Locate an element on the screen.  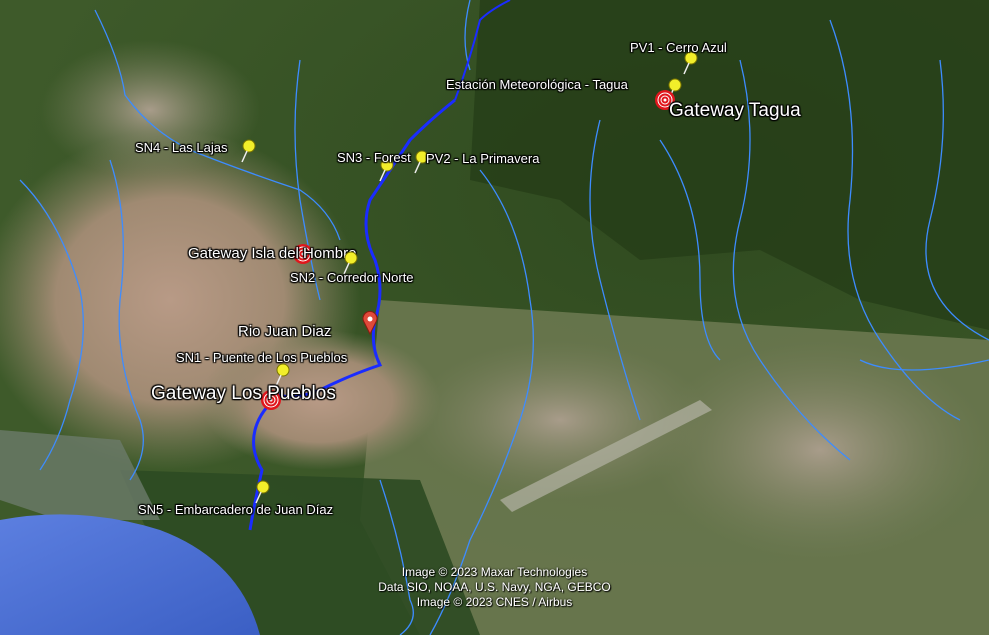
sn2-label: SN2 - Corredor Norte is located at coordinates (352, 277).